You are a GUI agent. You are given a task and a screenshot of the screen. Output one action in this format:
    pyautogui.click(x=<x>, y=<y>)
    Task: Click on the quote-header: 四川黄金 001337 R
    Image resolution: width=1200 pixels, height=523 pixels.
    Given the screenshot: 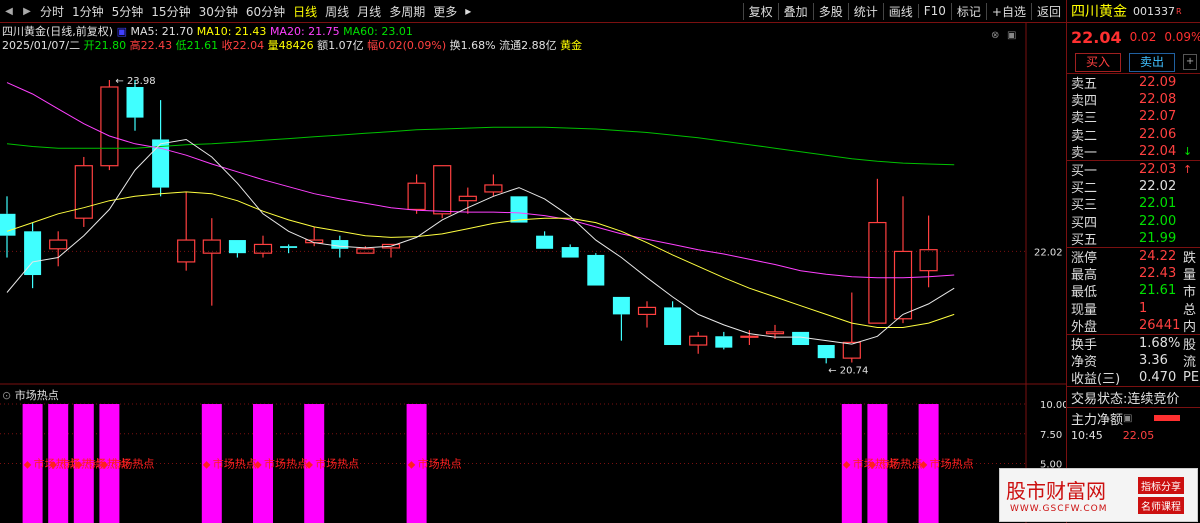 What is the action you would take?
    pyautogui.click(x=1133, y=11)
    